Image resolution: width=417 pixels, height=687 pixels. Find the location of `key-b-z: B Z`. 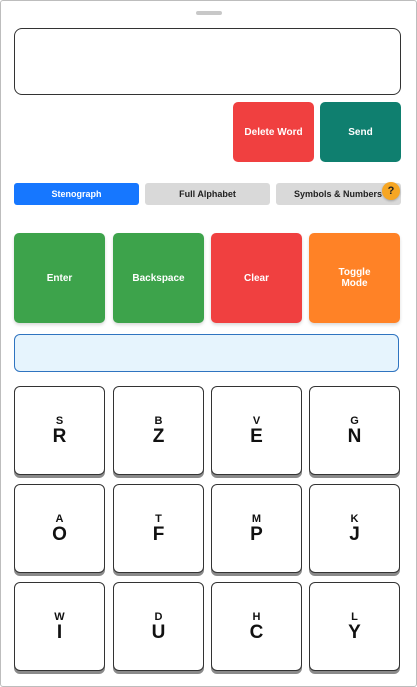

key-b-z: B Z is located at coordinates (158, 430).